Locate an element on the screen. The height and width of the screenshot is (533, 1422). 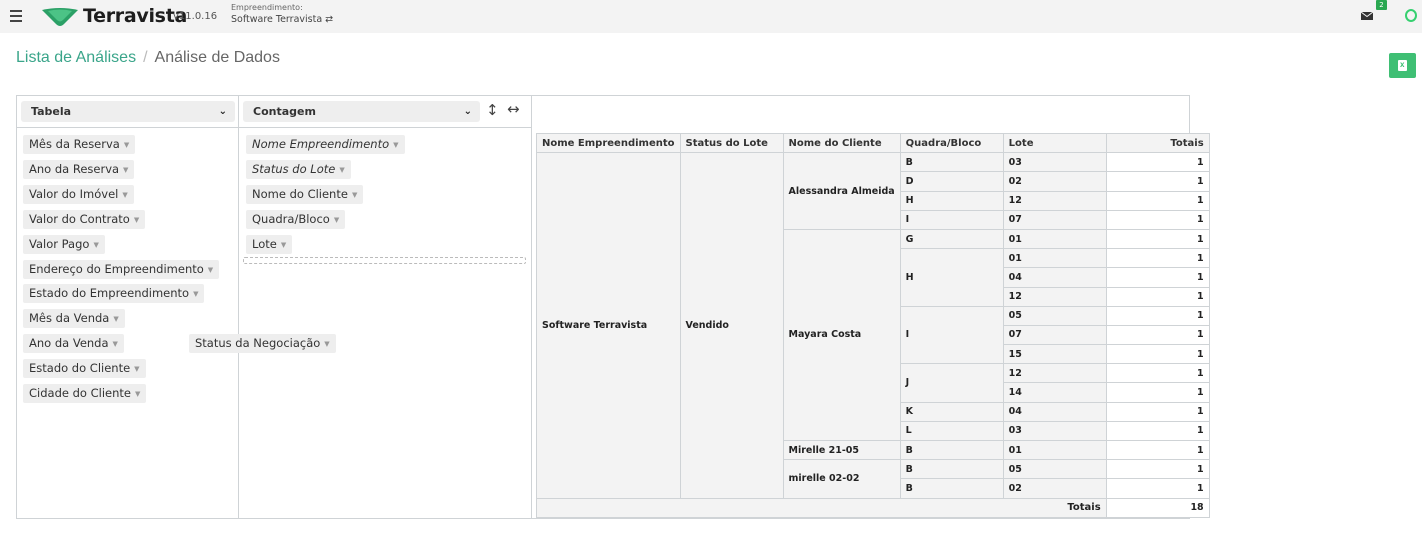
attr-chip: Estado do Empreendimento ▼ is located at coordinates (114, 294).